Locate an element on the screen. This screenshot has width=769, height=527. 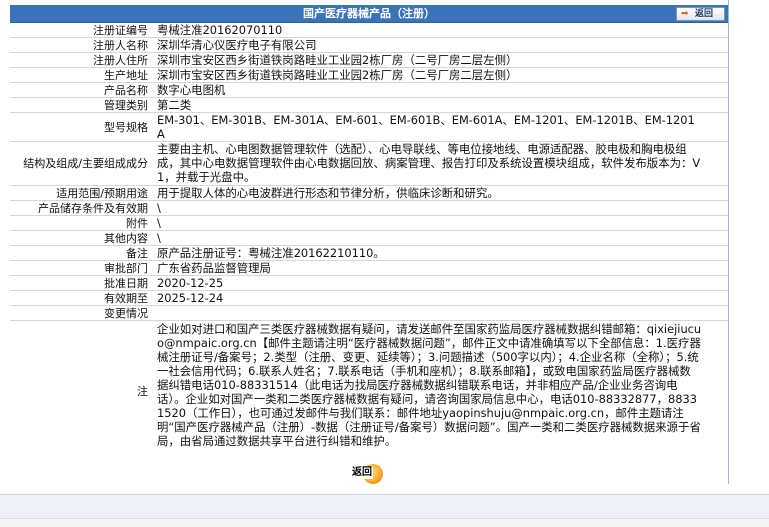
table-row: 其他内容 \ is located at coordinates (369, 238).